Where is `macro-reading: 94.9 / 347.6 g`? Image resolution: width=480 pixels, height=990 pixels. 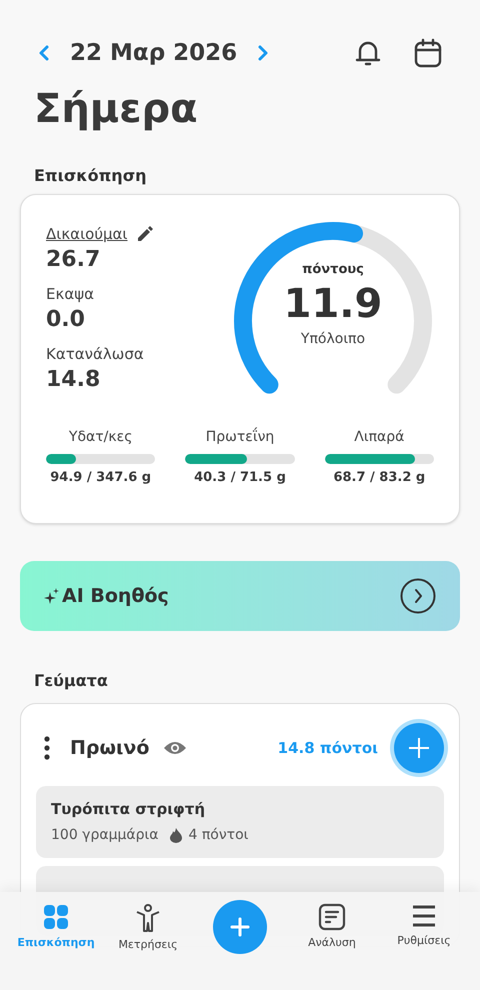
macro-reading: 94.9 / 347.6 g is located at coordinates (101, 478).